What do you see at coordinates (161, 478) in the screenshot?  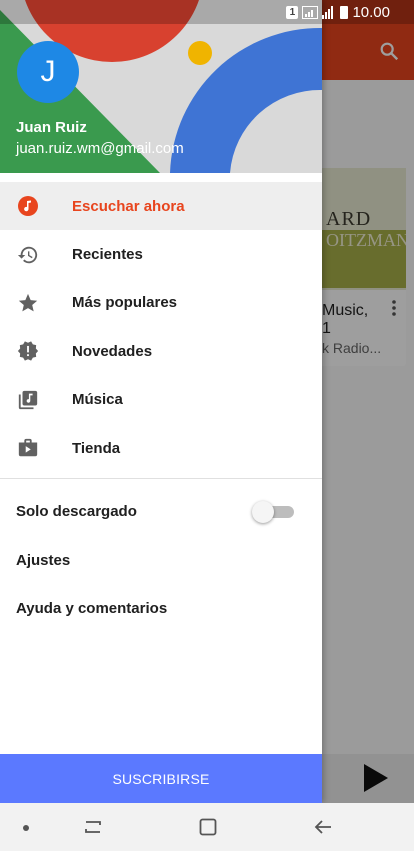 I see `drawer-divider` at bounding box center [161, 478].